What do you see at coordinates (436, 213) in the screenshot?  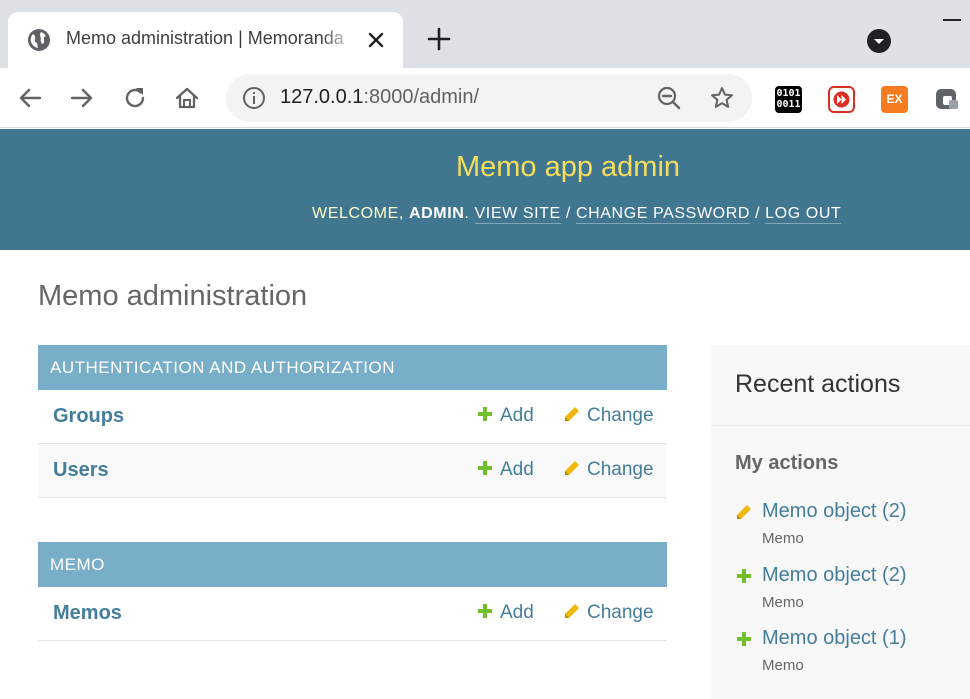 I see `username: ADMIN` at bounding box center [436, 213].